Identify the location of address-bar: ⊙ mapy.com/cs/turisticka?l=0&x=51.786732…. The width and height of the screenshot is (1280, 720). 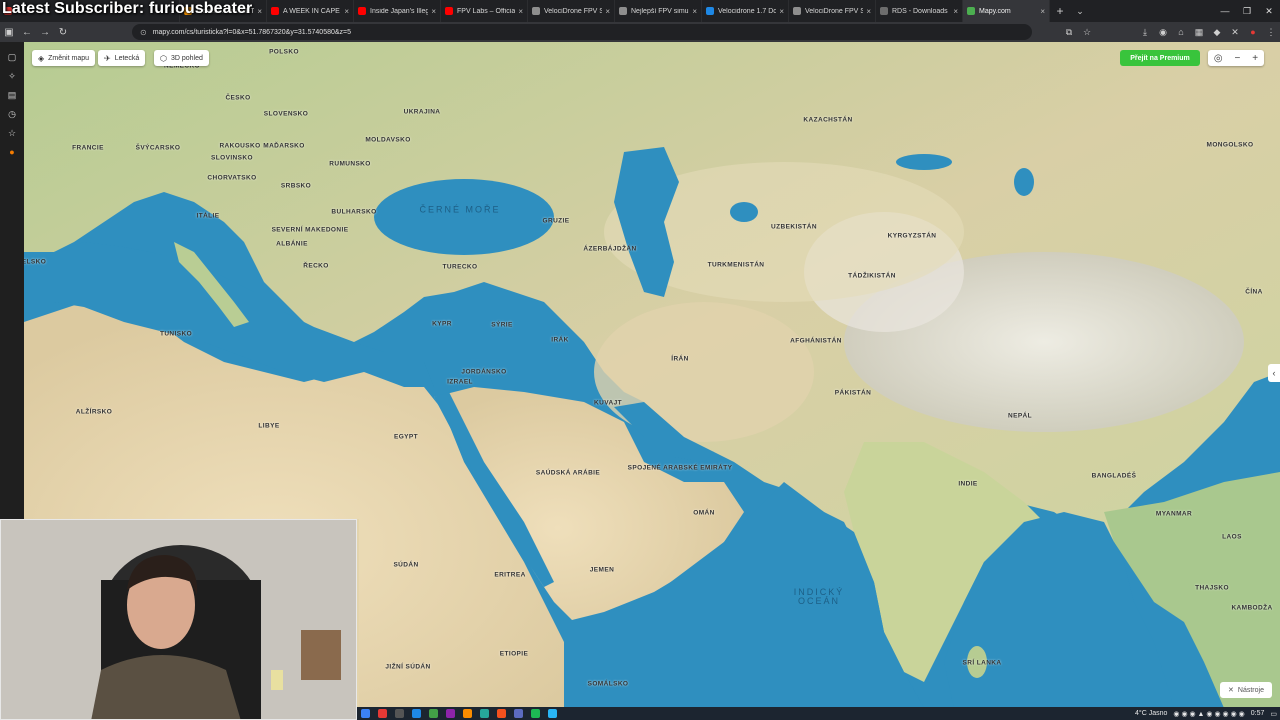
(582, 32).